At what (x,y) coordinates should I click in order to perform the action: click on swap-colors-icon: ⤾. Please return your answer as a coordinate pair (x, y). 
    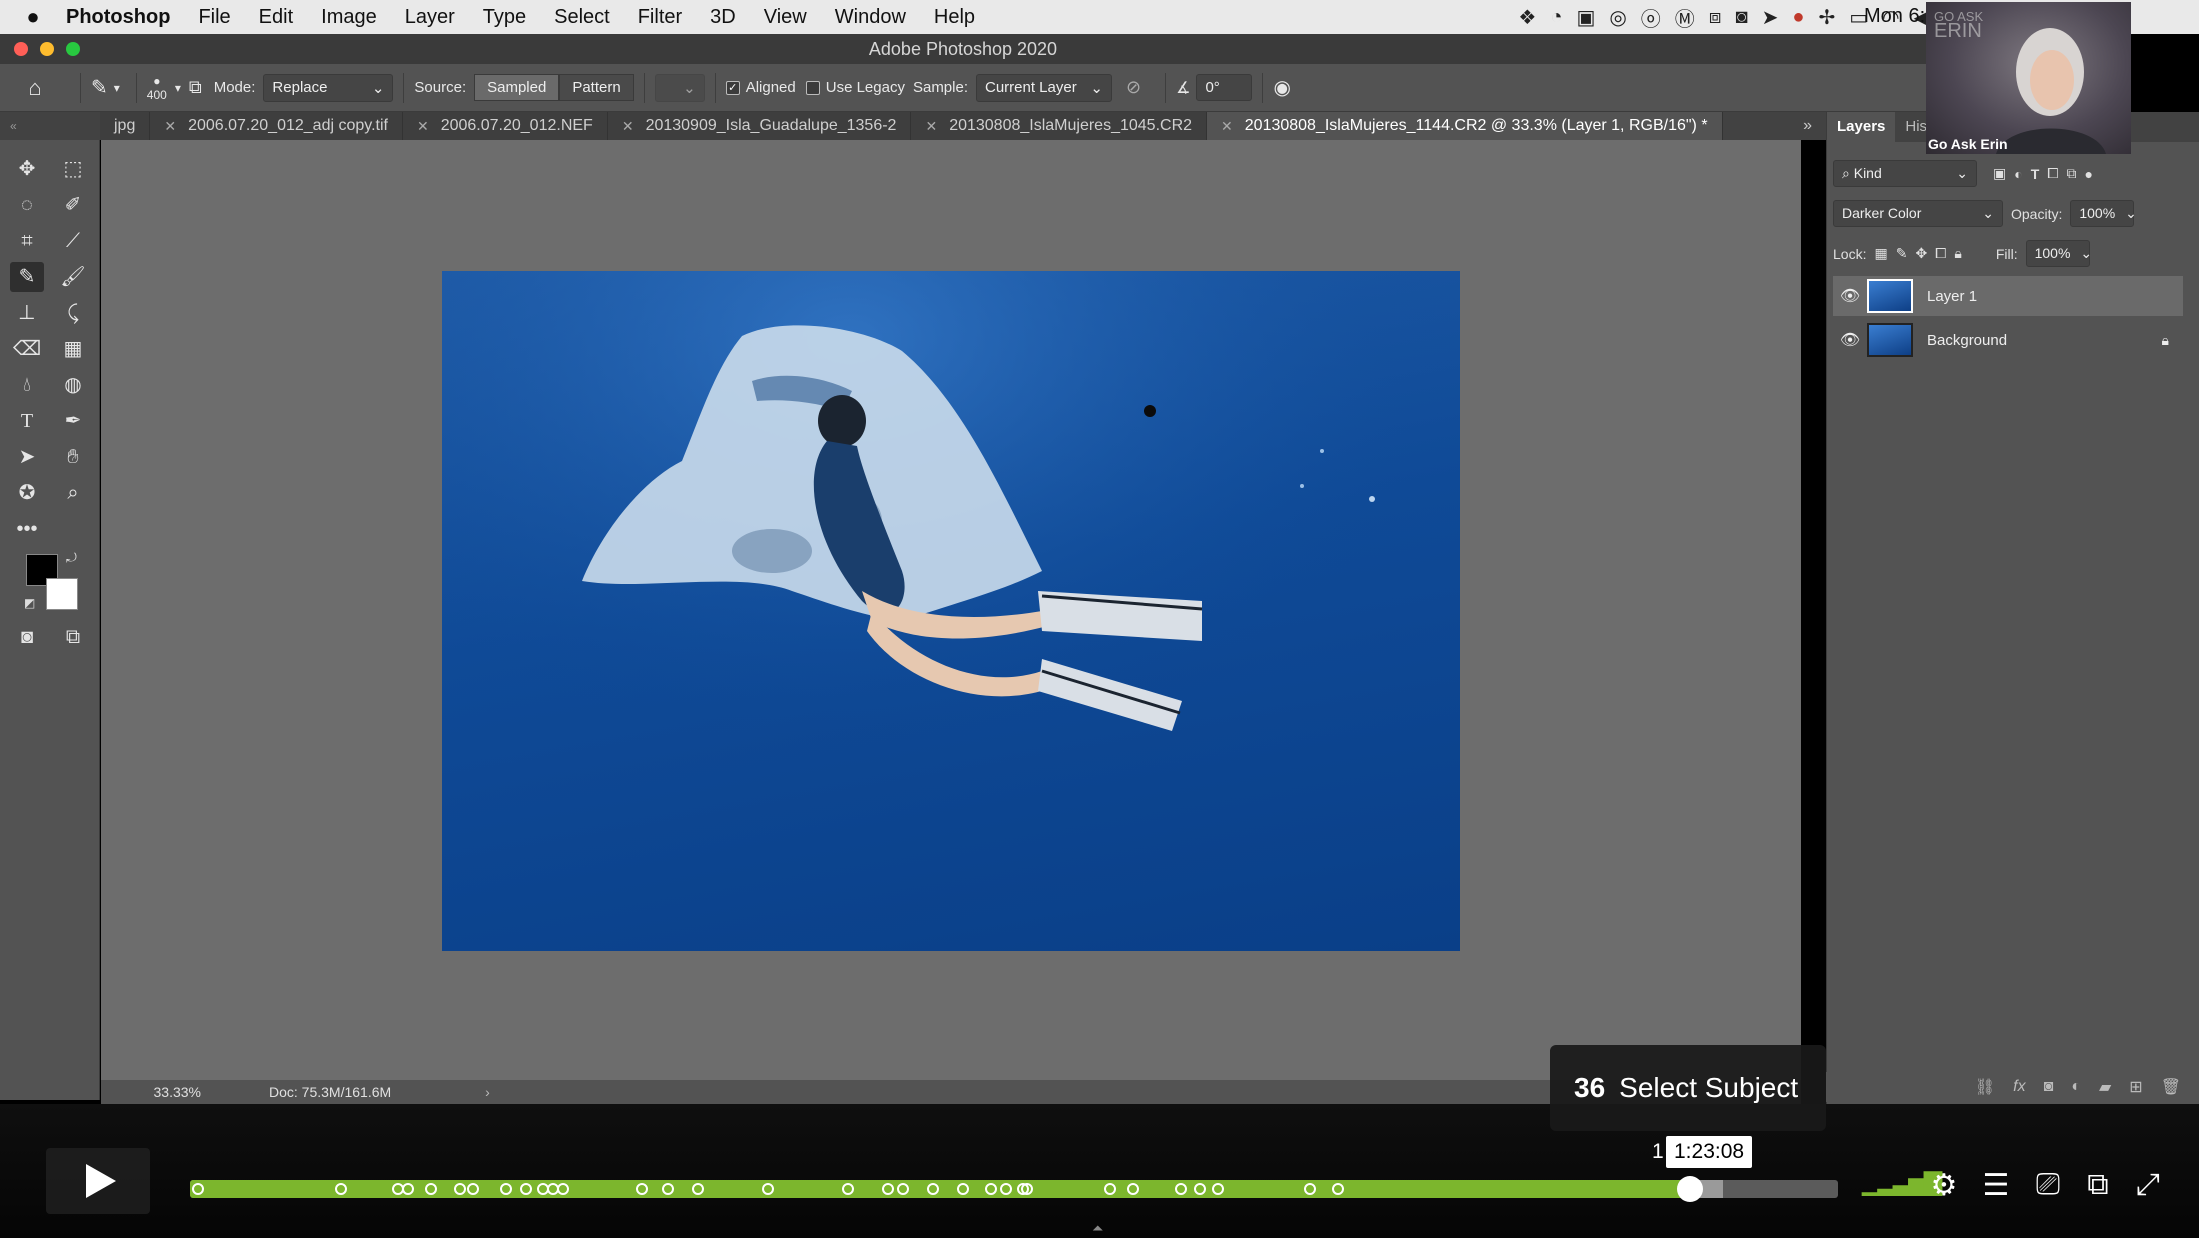
    Looking at the image, I should click on (71, 558).